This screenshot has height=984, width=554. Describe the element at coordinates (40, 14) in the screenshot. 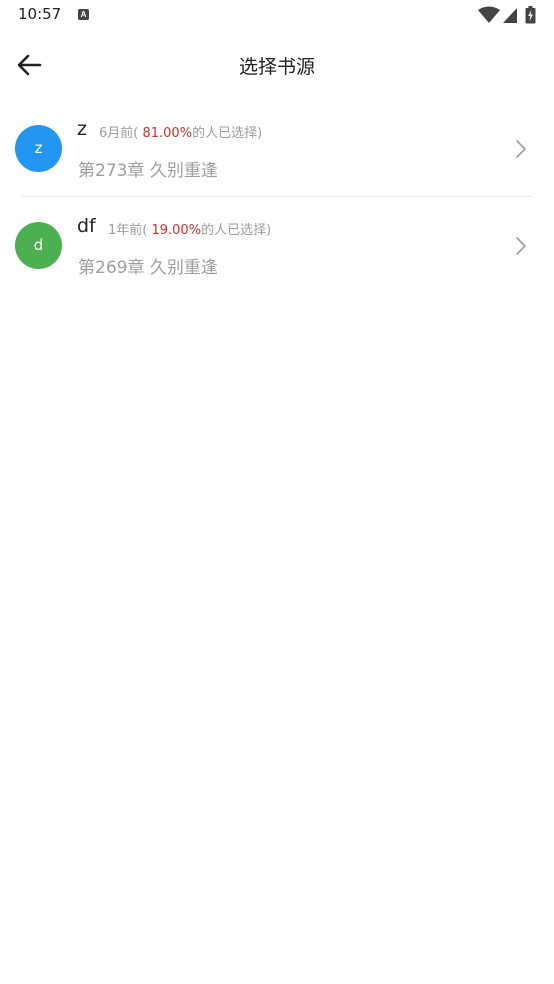

I see `status-time: 10:57` at that location.